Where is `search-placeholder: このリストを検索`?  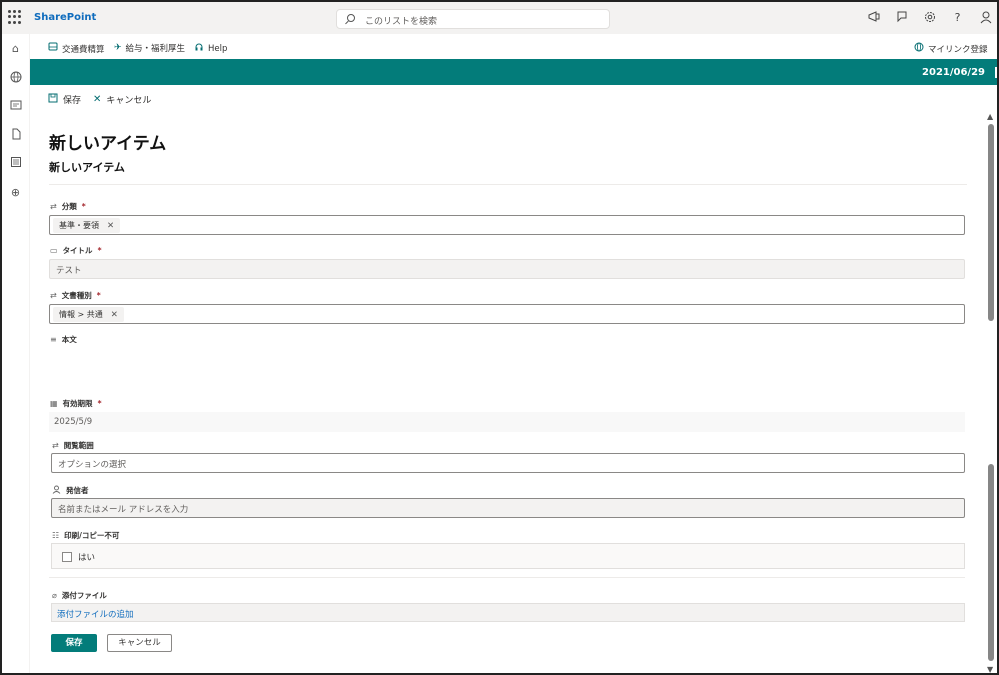
search-placeholder: このリストを検索 is located at coordinates (401, 22).